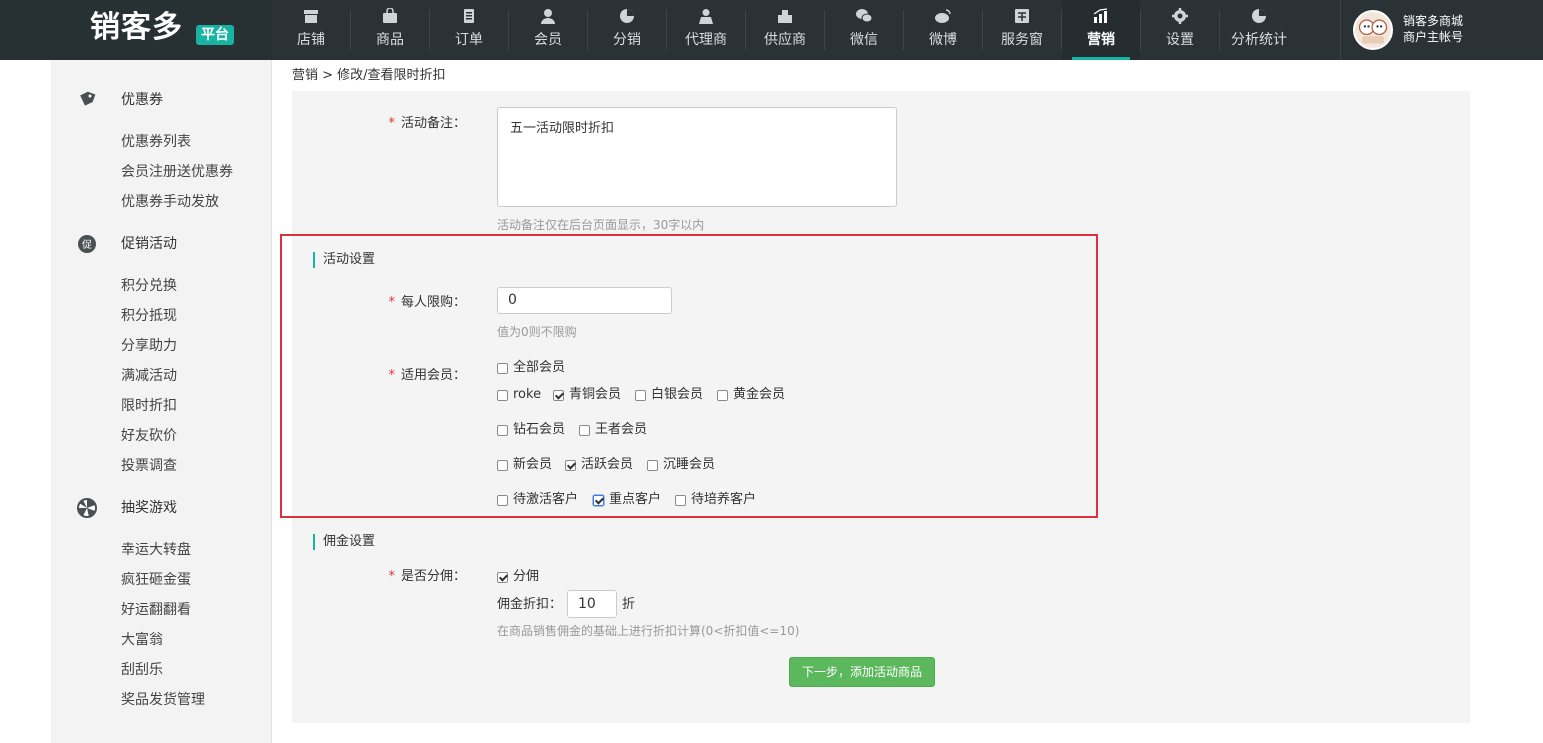 The height and width of the screenshot is (743, 1543). Describe the element at coordinates (149, 466) in the screenshot. I see `sidebar-item-vote-survey: 投票调查` at that location.